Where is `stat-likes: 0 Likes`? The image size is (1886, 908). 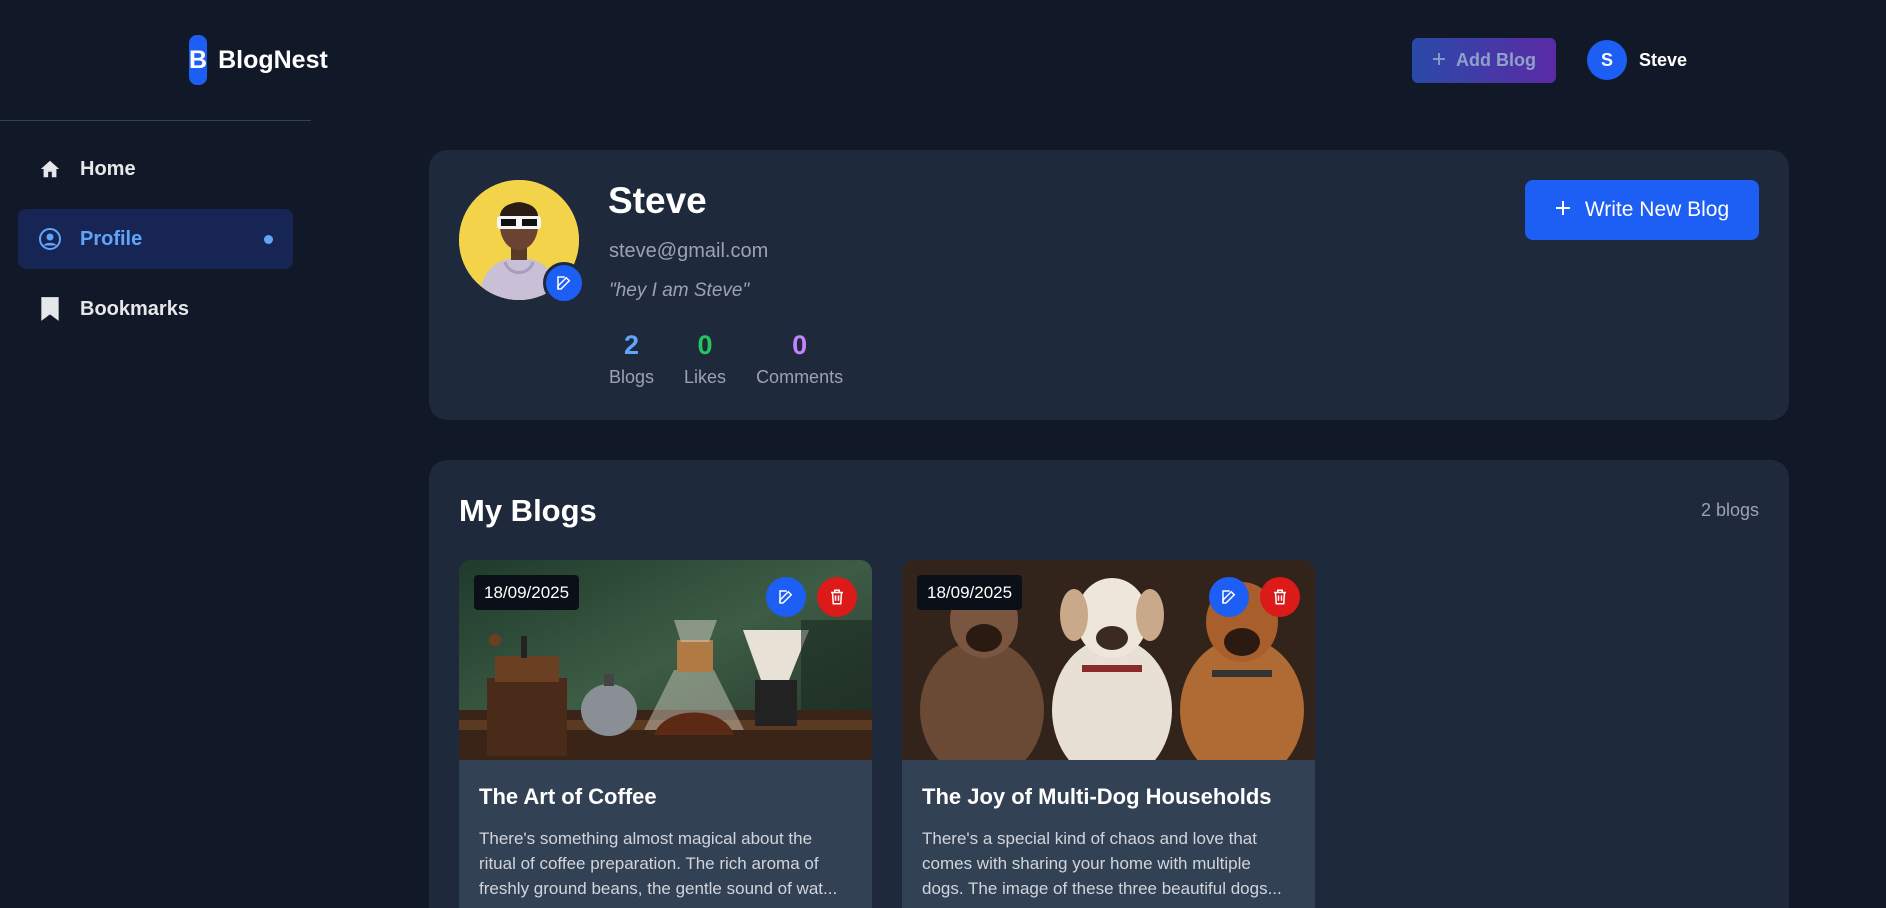
stat-likes: 0 Likes is located at coordinates (705, 359).